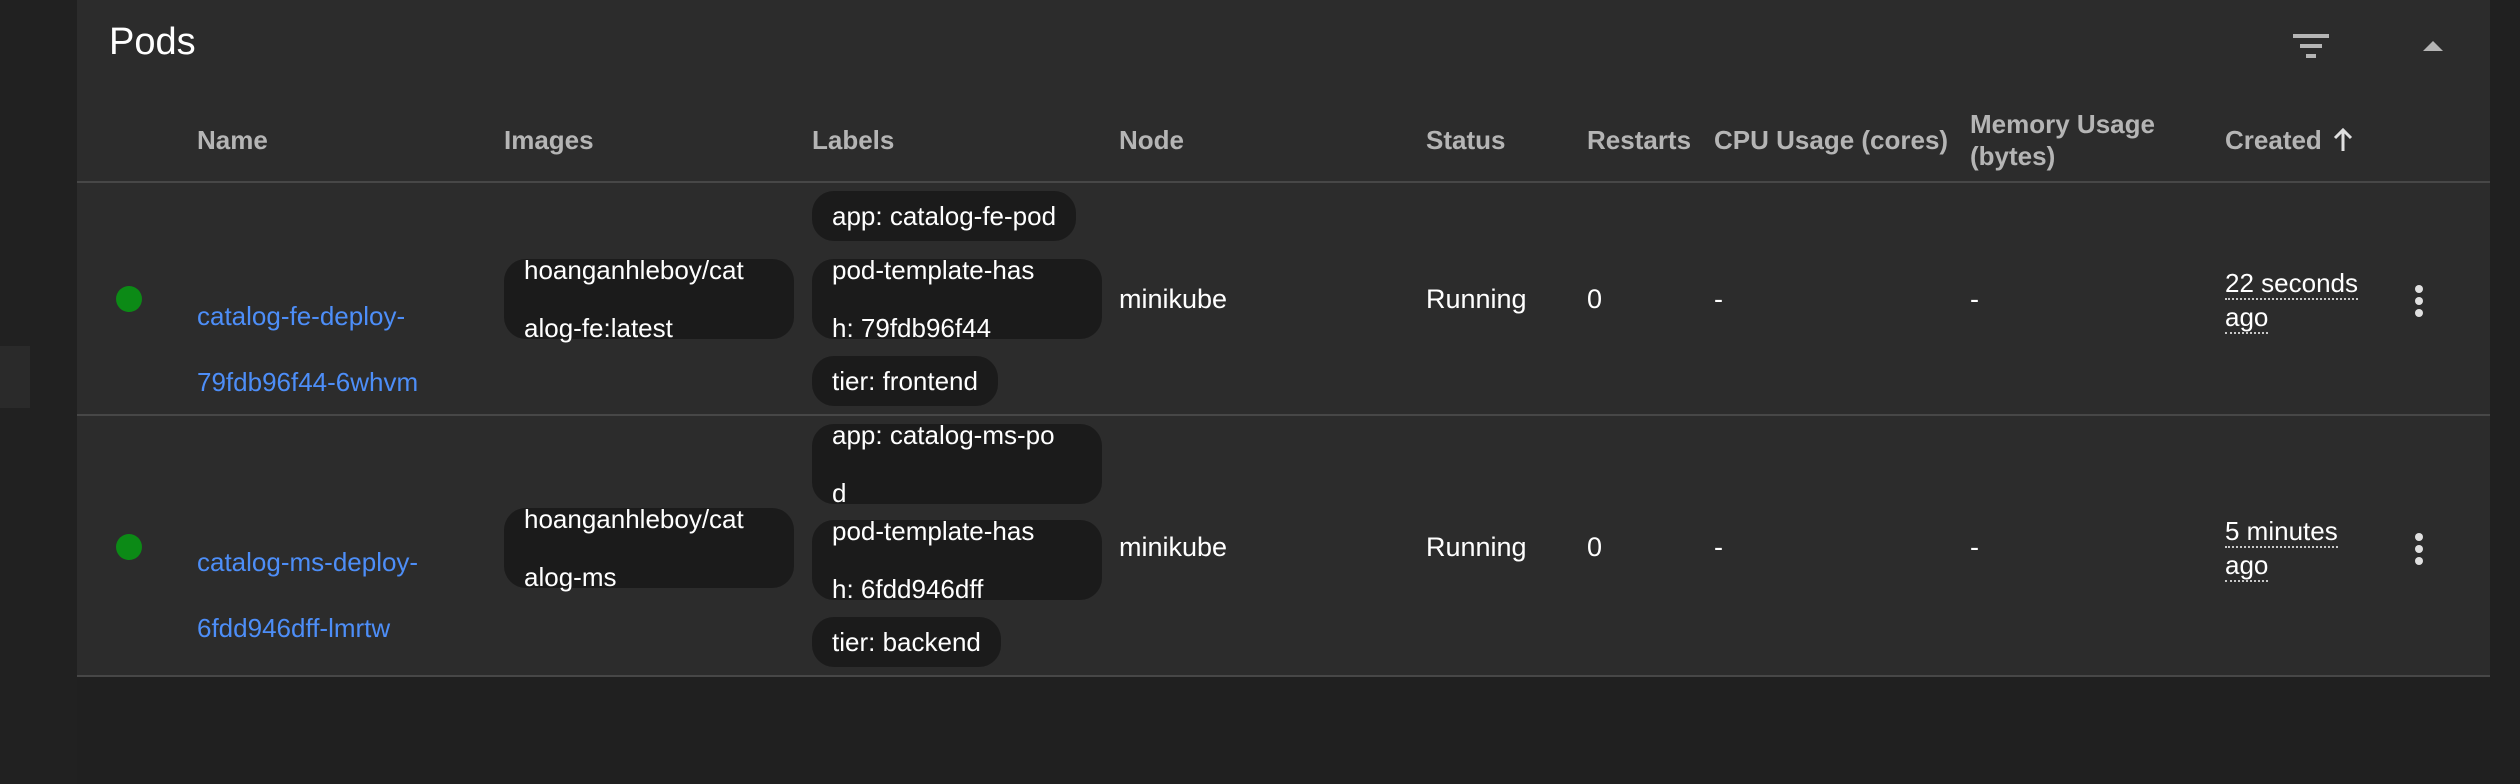 The height and width of the screenshot is (784, 2520). Describe the element at coordinates (906, 642) in the screenshot. I see `label-chip: tier: backend` at that location.